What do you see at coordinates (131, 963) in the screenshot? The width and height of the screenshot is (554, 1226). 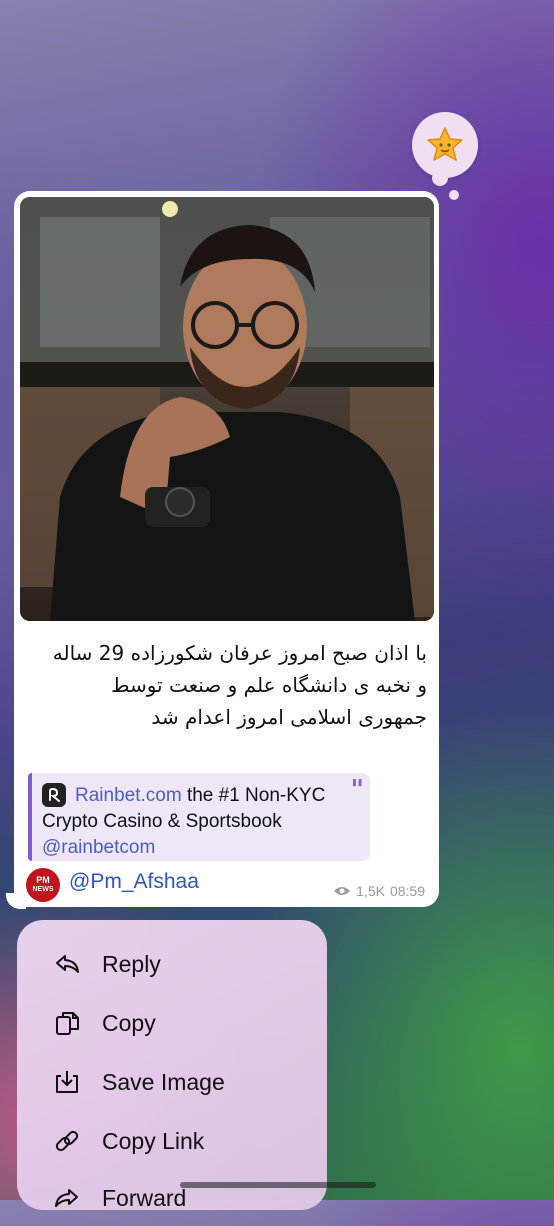 I see `menu-item-label: Reply` at bounding box center [131, 963].